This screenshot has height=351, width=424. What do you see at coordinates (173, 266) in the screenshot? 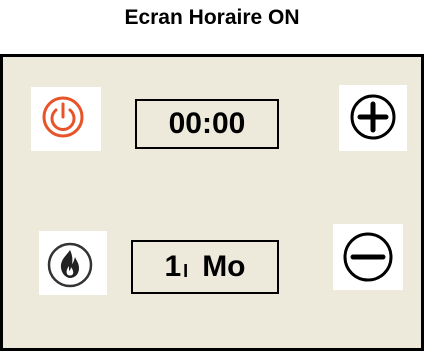
I see `program-number: 1` at bounding box center [173, 266].